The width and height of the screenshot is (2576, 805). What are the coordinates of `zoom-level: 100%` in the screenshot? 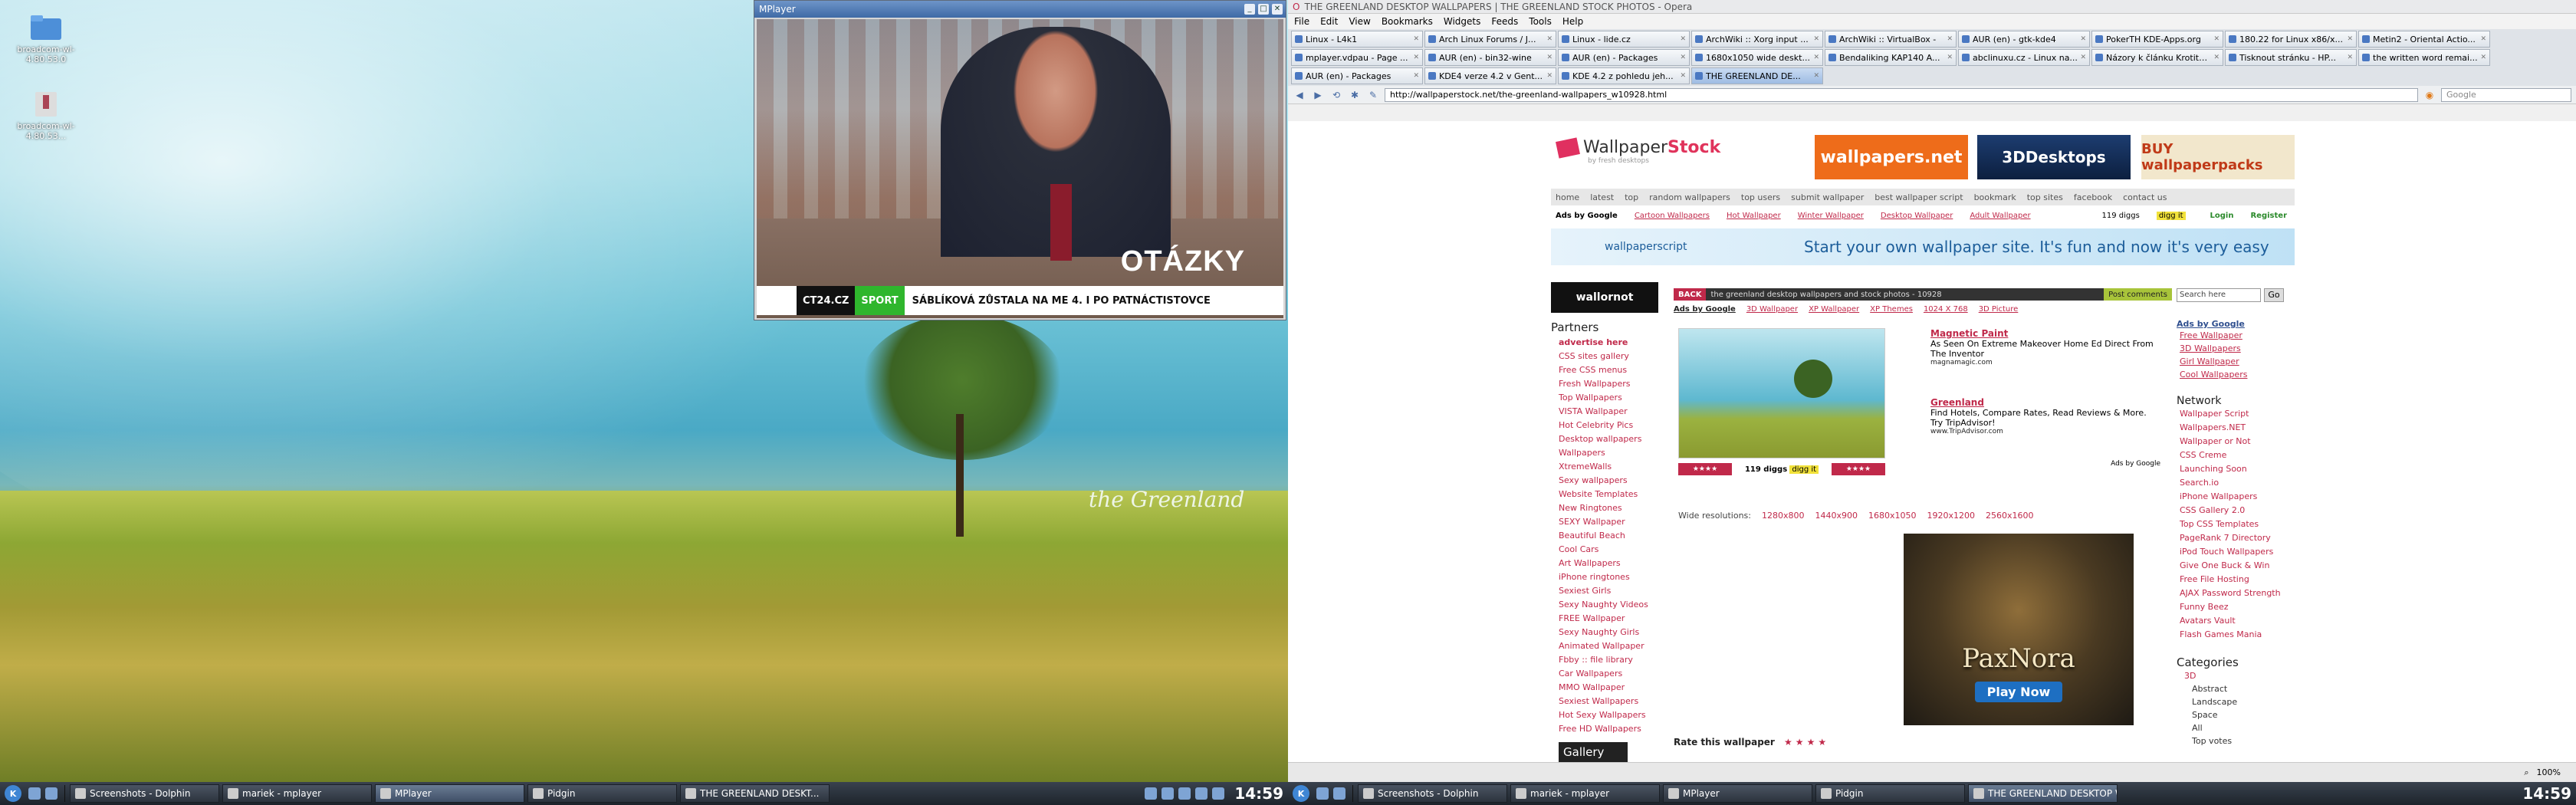 It's located at (2549, 772).